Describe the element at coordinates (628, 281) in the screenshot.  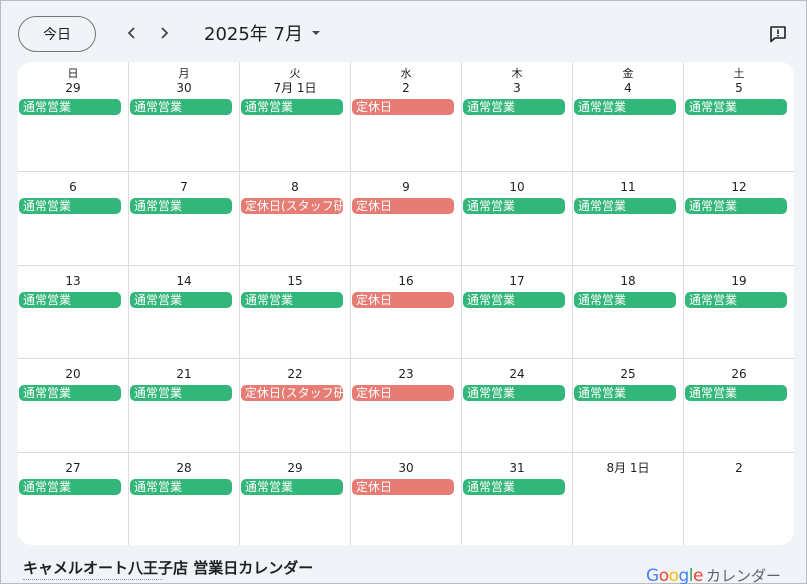
I see `day-number: 18` at that location.